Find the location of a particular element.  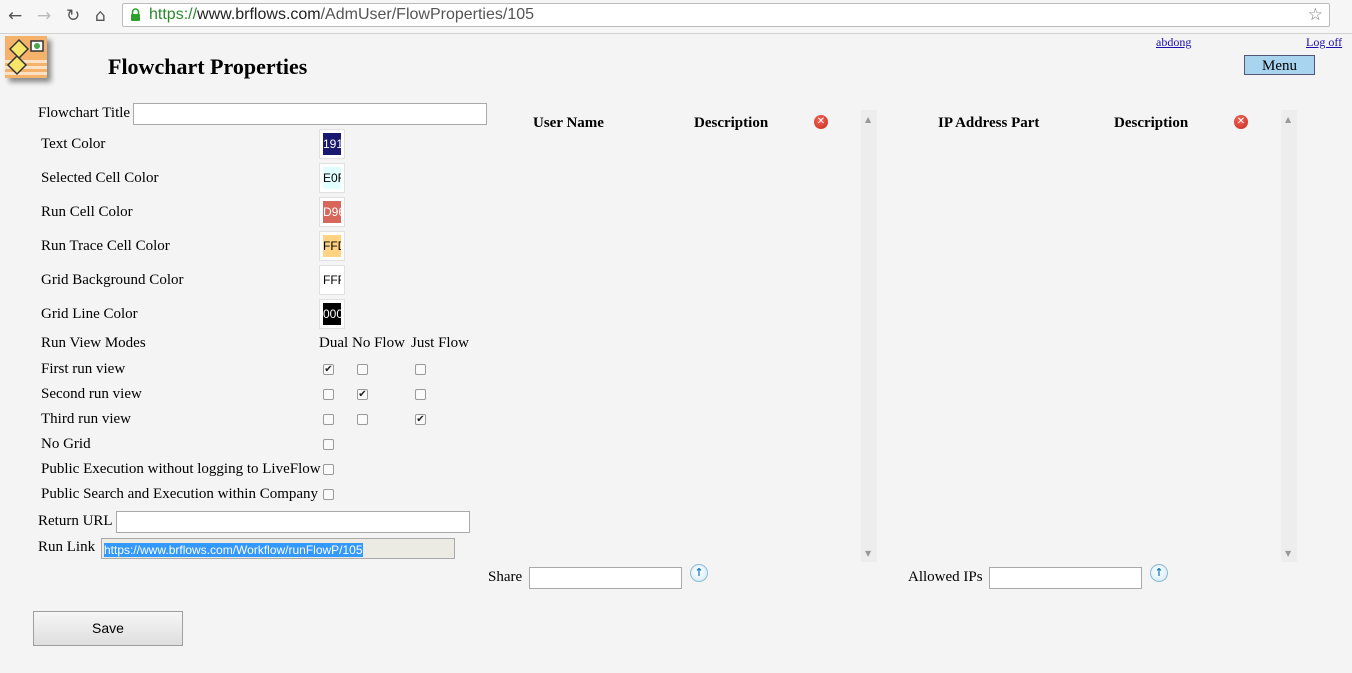

return-url-input is located at coordinates (293, 522).